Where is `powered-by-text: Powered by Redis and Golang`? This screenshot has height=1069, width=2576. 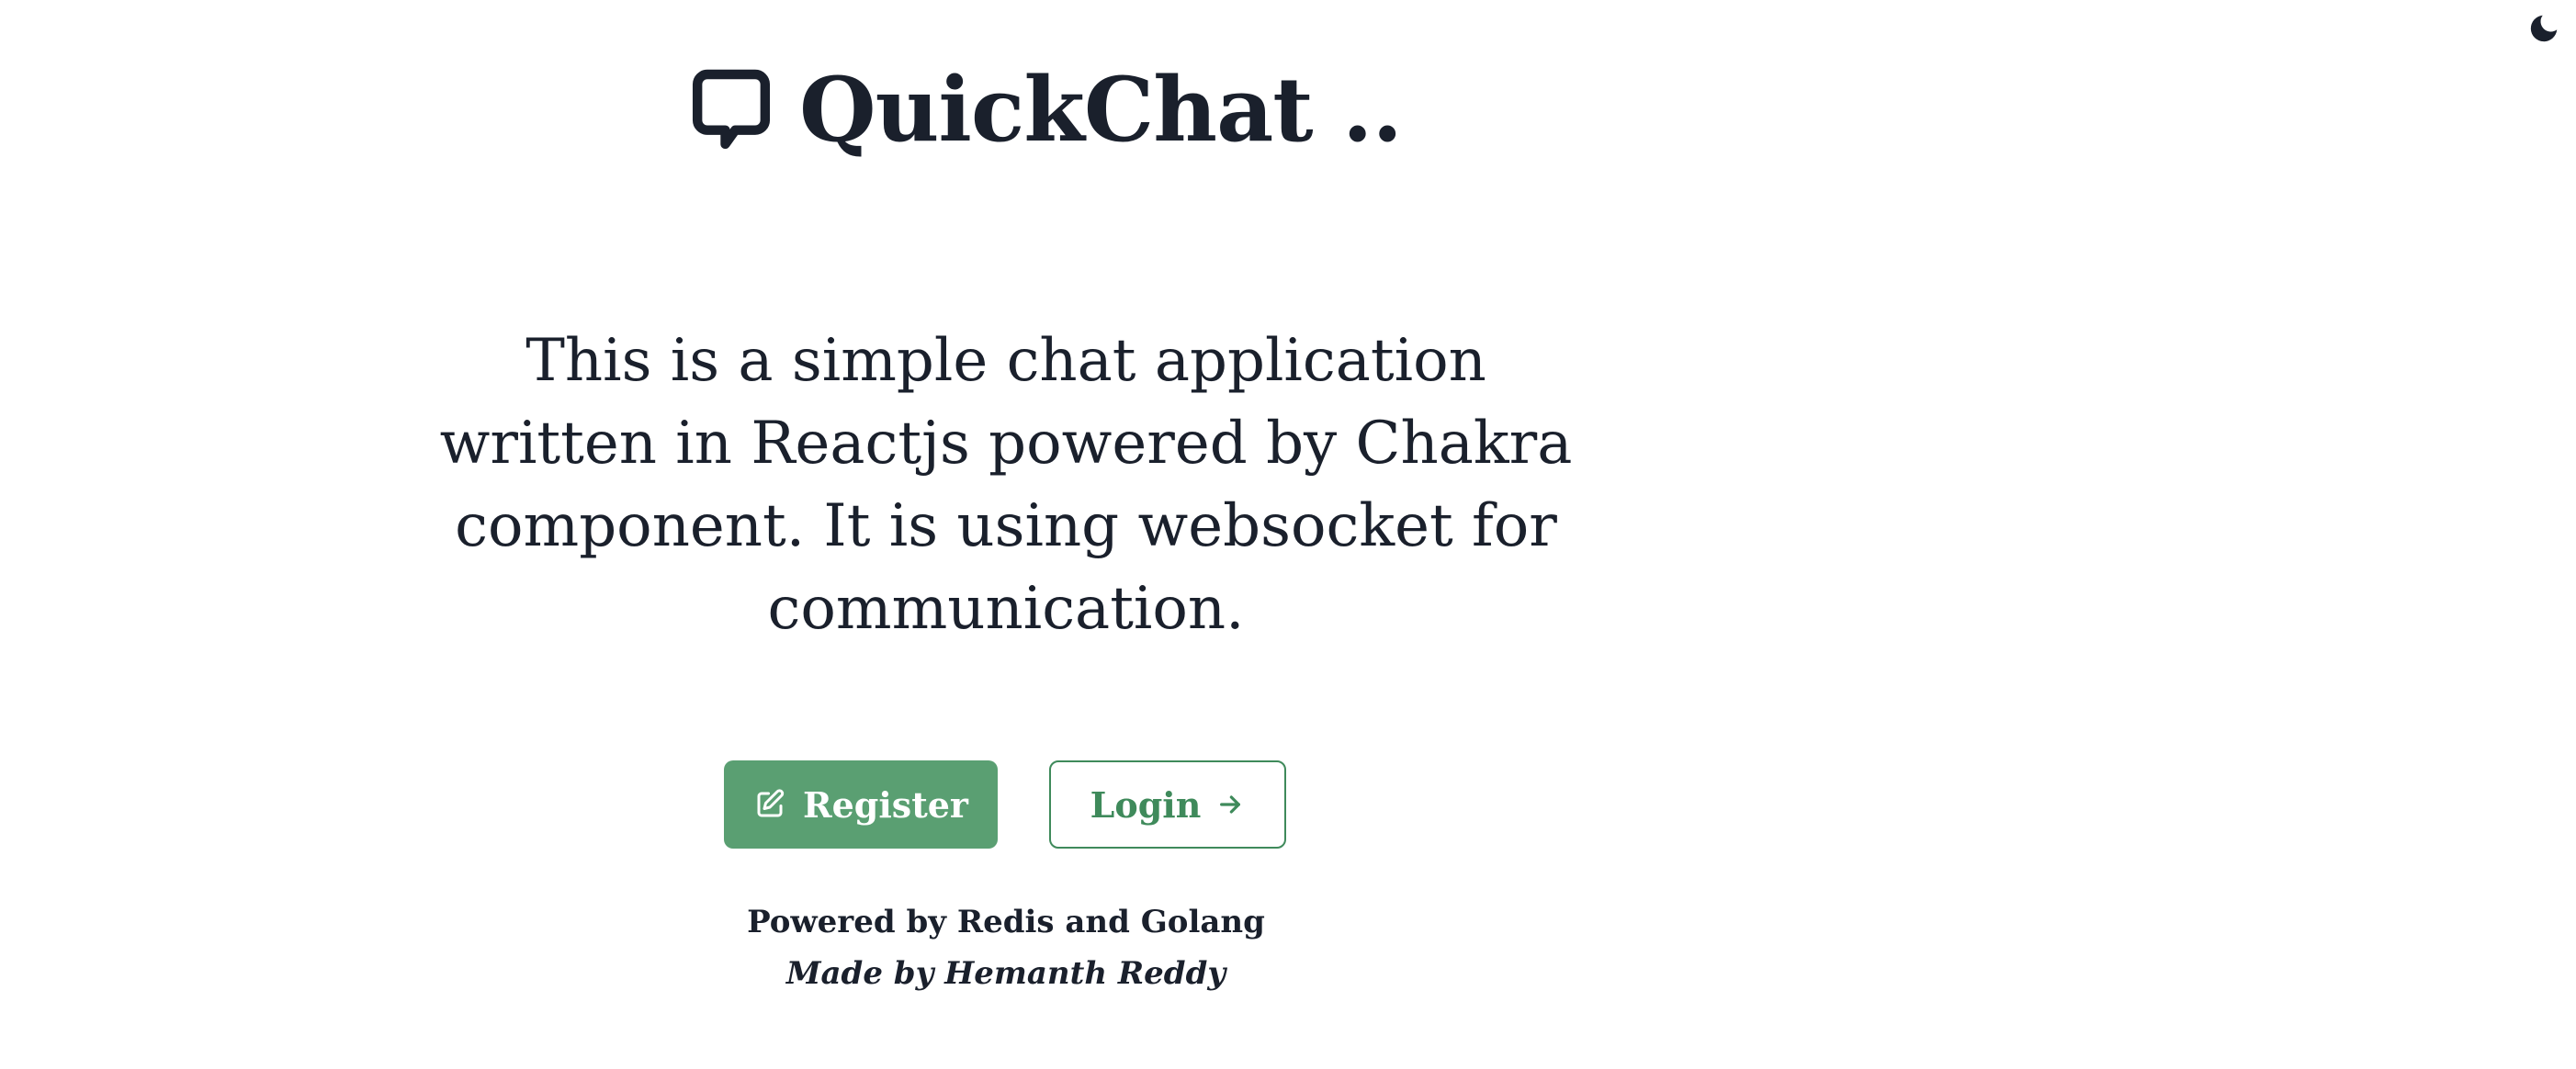 powered-by-text: Powered by Redis and Golang is located at coordinates (1006, 922).